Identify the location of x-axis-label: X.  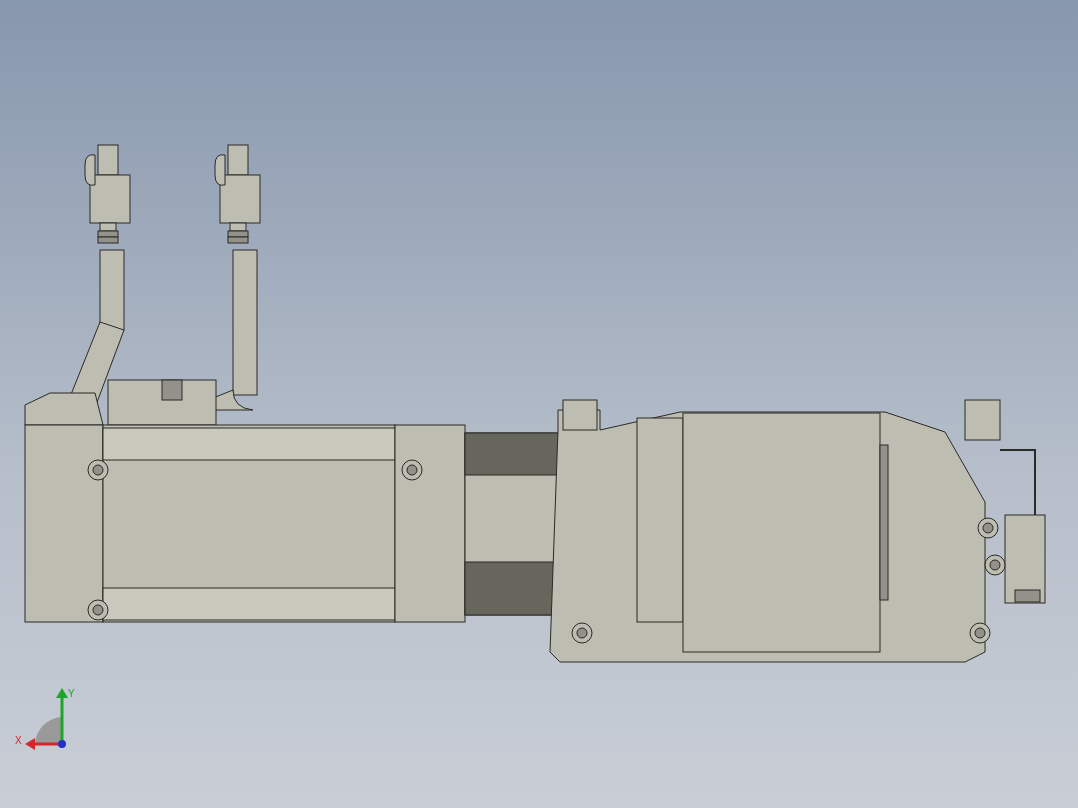
(18, 740).